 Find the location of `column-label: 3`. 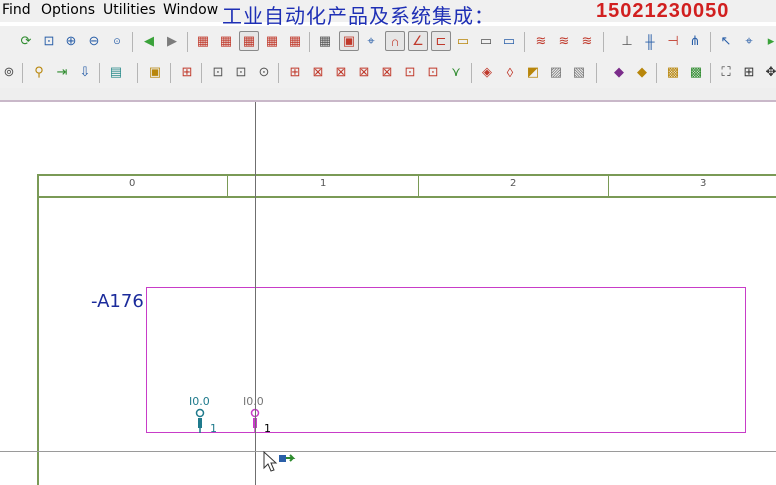

column-label: 3 is located at coordinates (703, 183).